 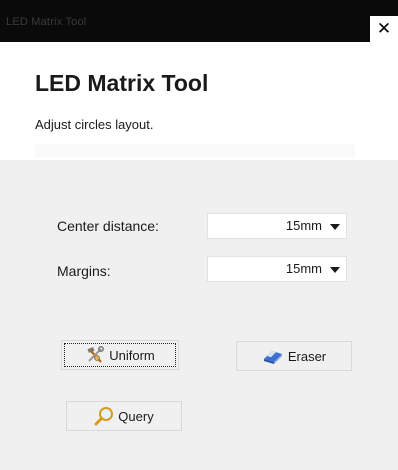 I want to click on page-subtitle: Adjust circles layout., so click(x=94, y=124).